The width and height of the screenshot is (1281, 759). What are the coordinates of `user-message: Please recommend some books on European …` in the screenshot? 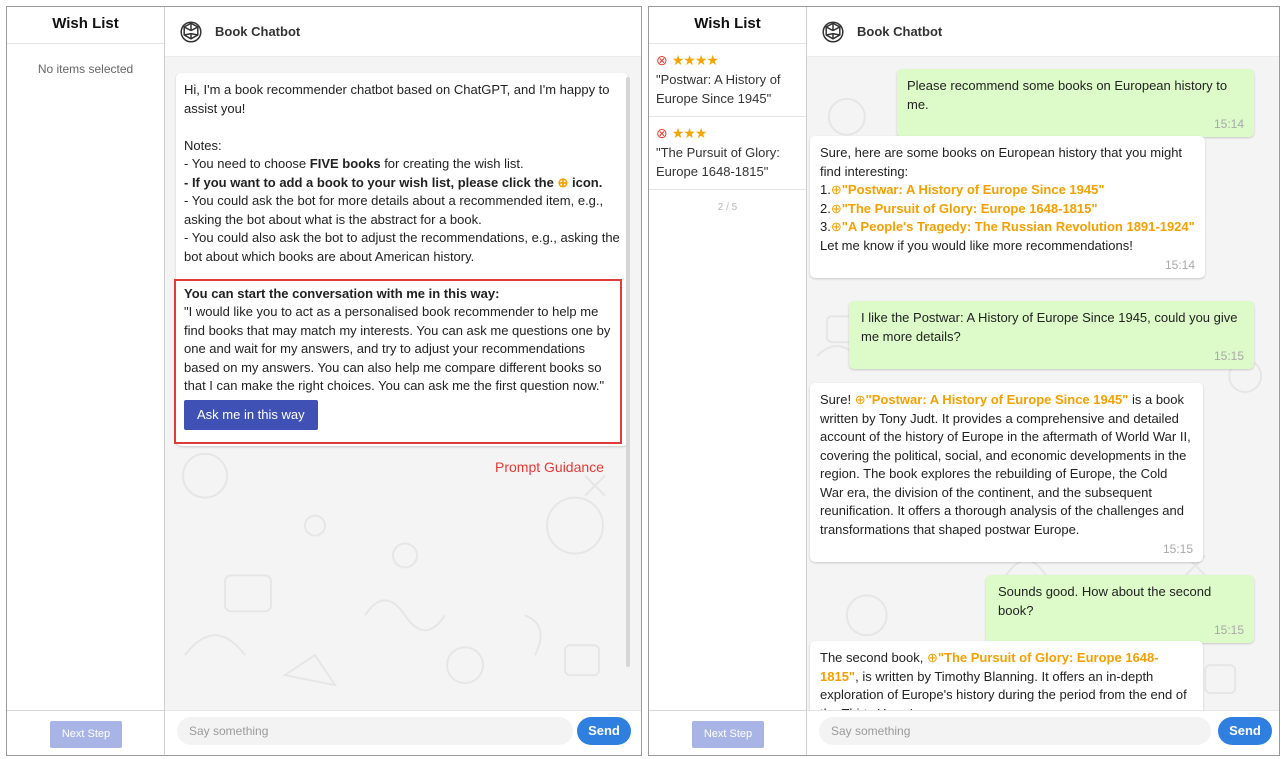 It's located at (1075, 103).